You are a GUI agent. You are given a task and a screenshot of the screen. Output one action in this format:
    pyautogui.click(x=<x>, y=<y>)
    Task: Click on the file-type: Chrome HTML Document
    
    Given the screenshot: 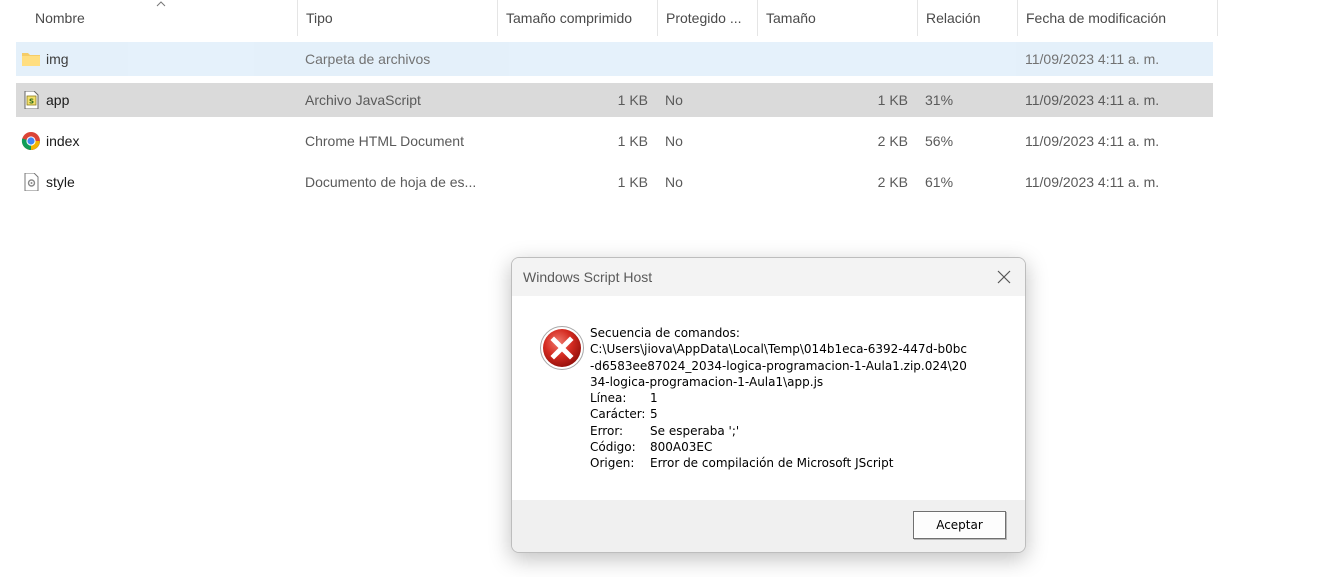 What is the action you would take?
    pyautogui.click(x=384, y=141)
    